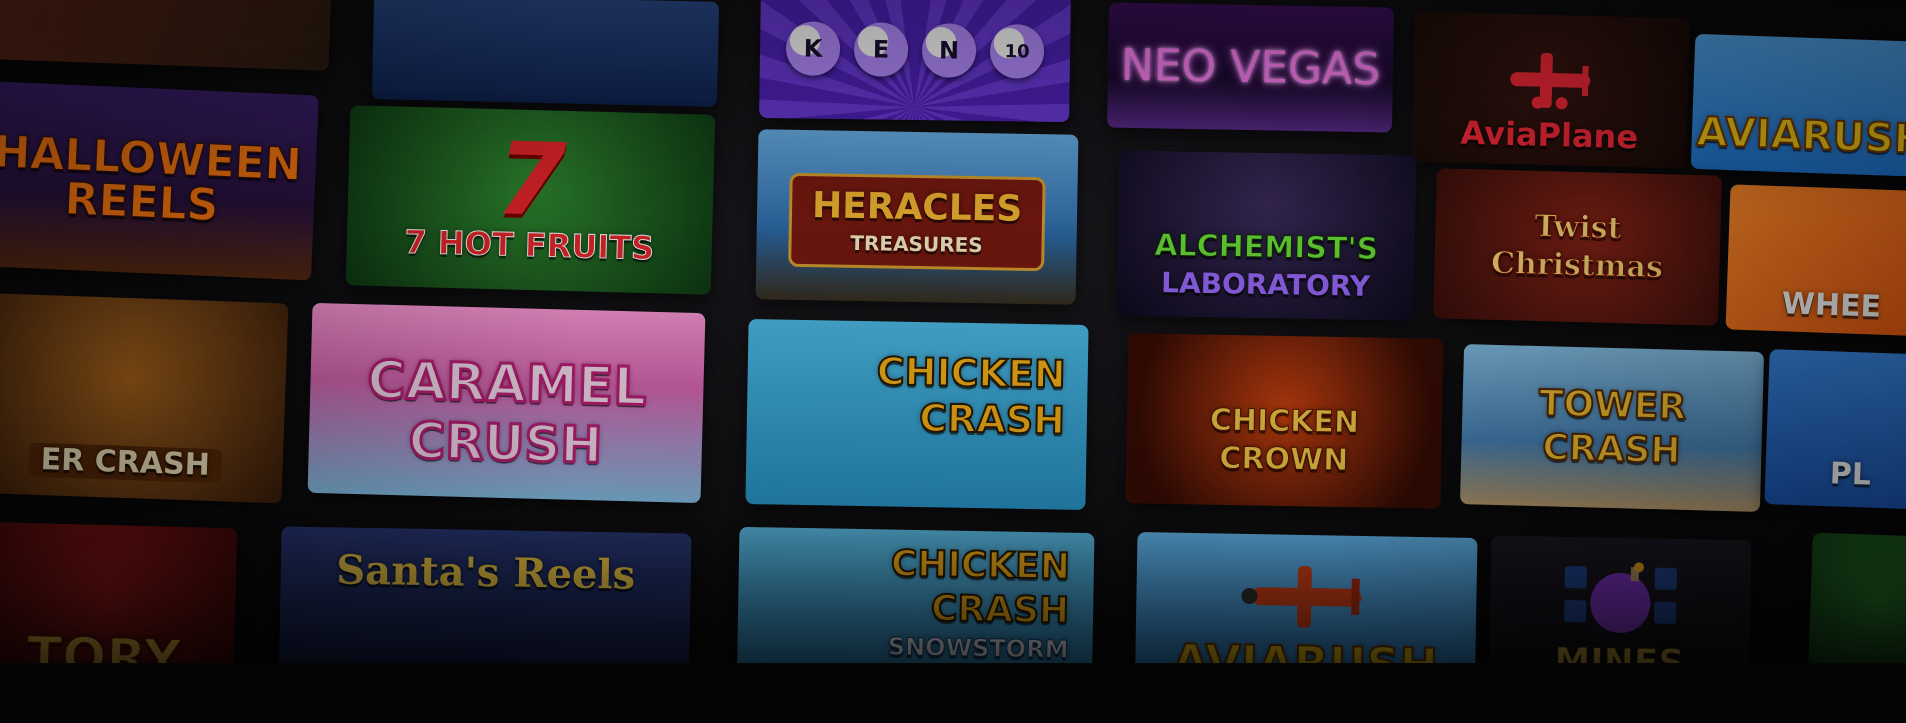  What do you see at coordinates (1265, 284) in the screenshot?
I see `game-subtitle: LABORATORY` at bounding box center [1265, 284].